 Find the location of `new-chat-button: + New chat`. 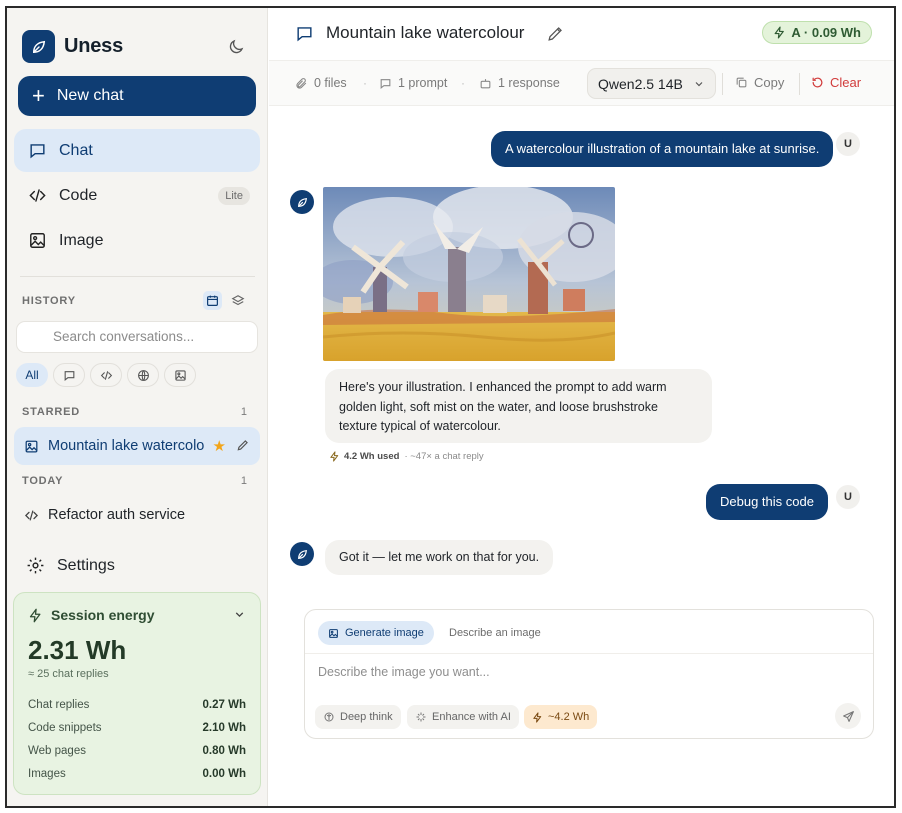

new-chat-button: + New chat is located at coordinates (137, 96).